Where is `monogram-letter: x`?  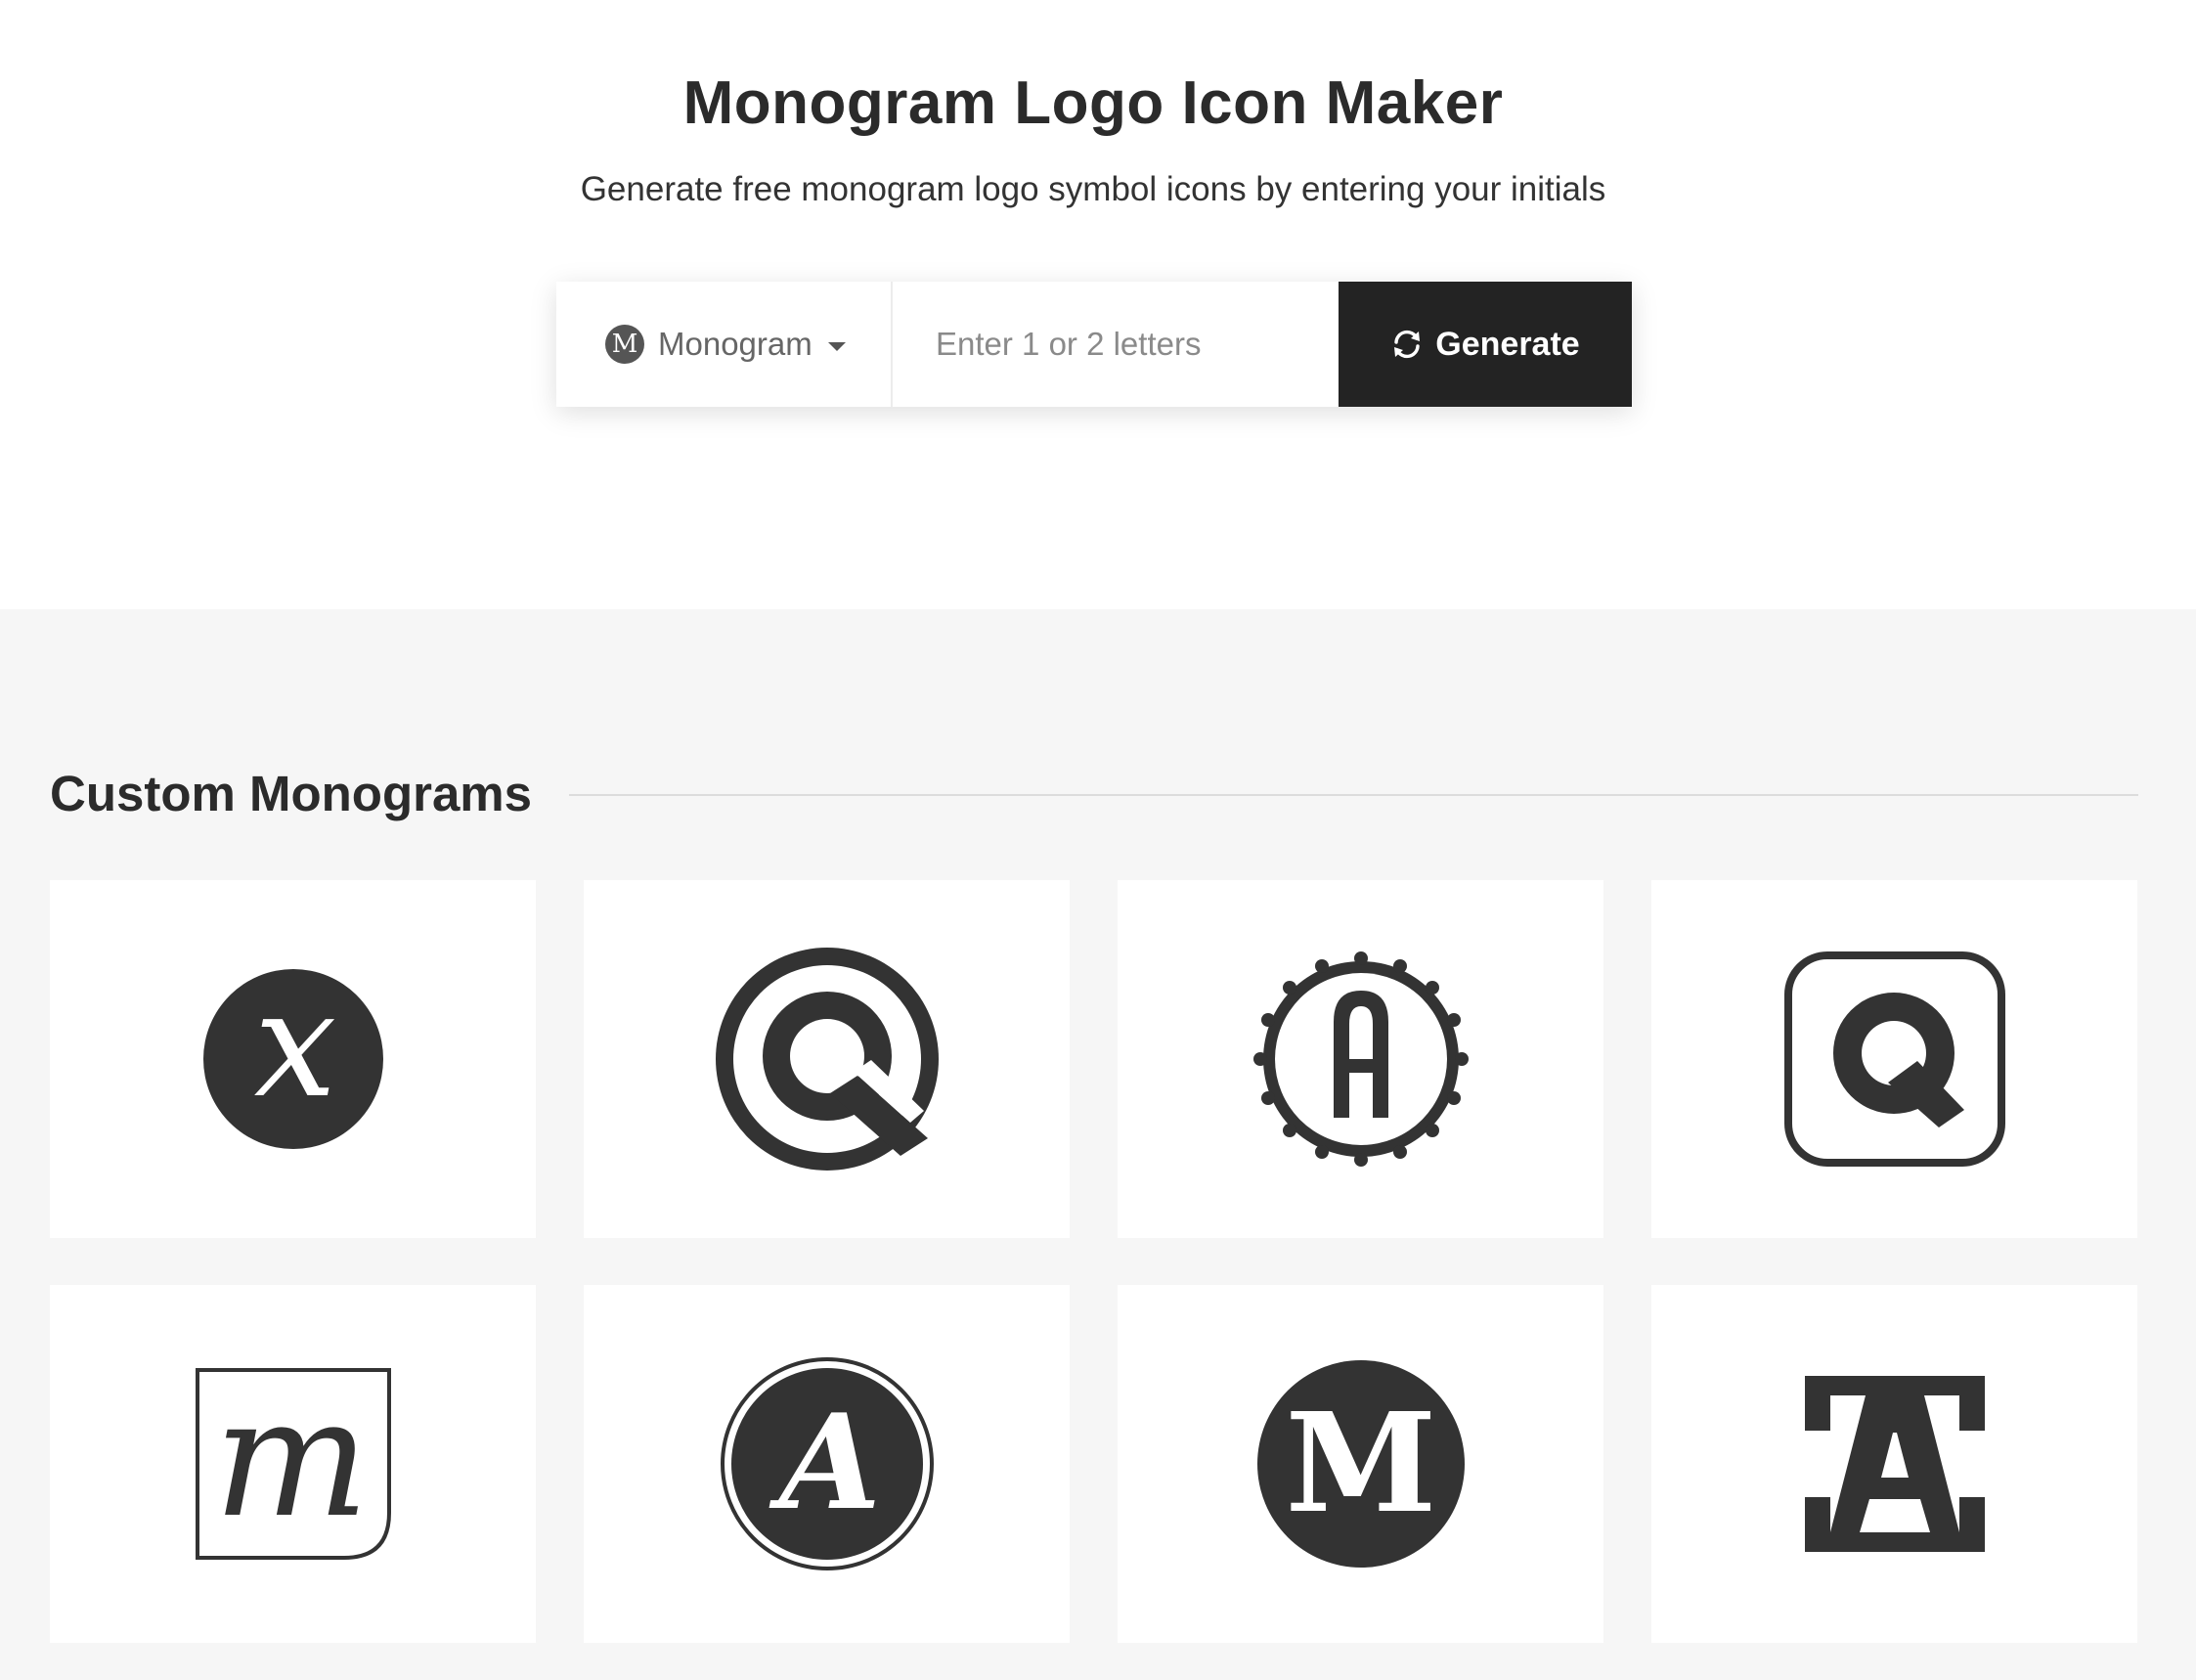
monogram-letter: x is located at coordinates (294, 1048).